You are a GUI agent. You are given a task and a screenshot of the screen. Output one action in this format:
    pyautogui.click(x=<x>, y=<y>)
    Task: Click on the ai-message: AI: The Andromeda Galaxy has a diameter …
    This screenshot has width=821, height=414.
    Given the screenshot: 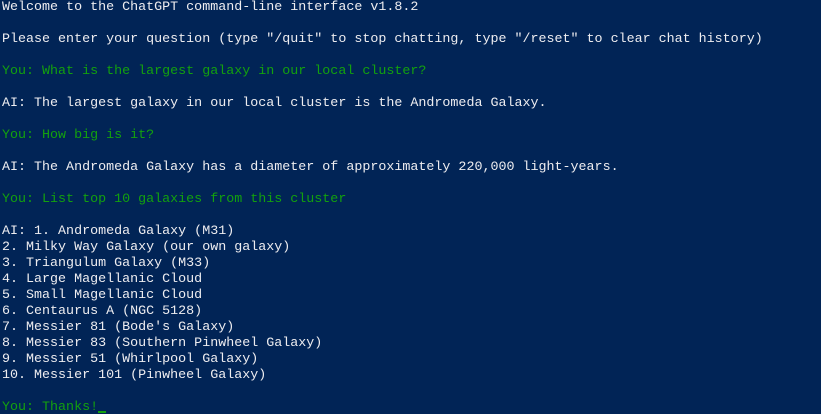 What is the action you would take?
    pyautogui.click(x=310, y=167)
    